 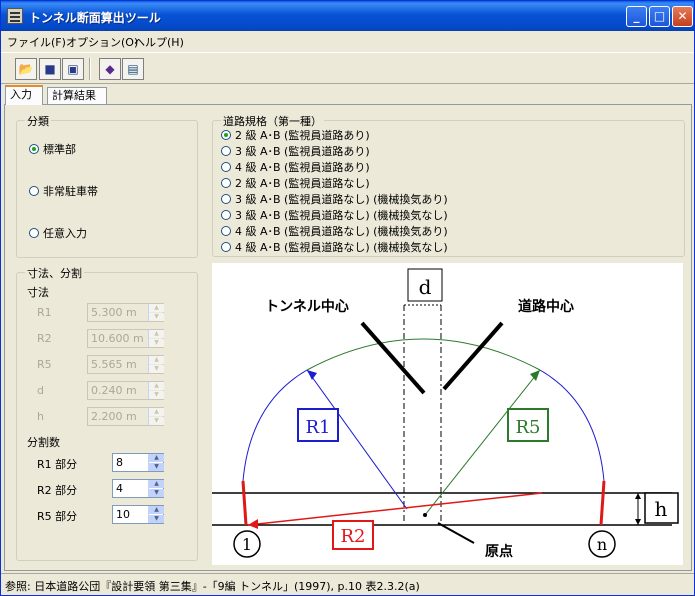 I want to click on r2-spinner: ▲ ▼, so click(x=156, y=338).